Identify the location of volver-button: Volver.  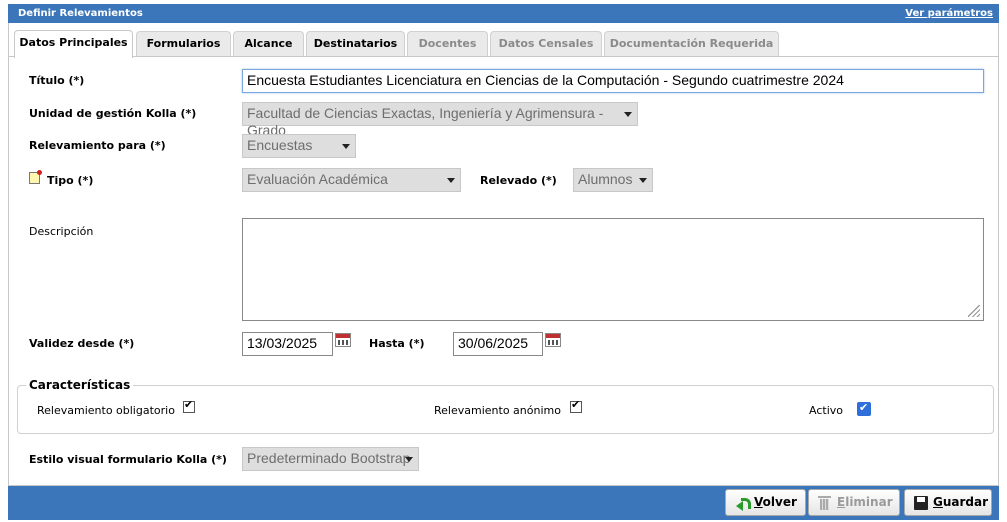
(765, 502).